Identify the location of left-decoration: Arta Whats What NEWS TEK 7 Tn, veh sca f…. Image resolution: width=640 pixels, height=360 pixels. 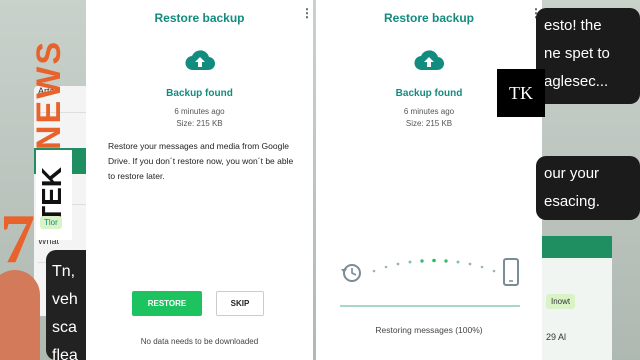
(43, 180).